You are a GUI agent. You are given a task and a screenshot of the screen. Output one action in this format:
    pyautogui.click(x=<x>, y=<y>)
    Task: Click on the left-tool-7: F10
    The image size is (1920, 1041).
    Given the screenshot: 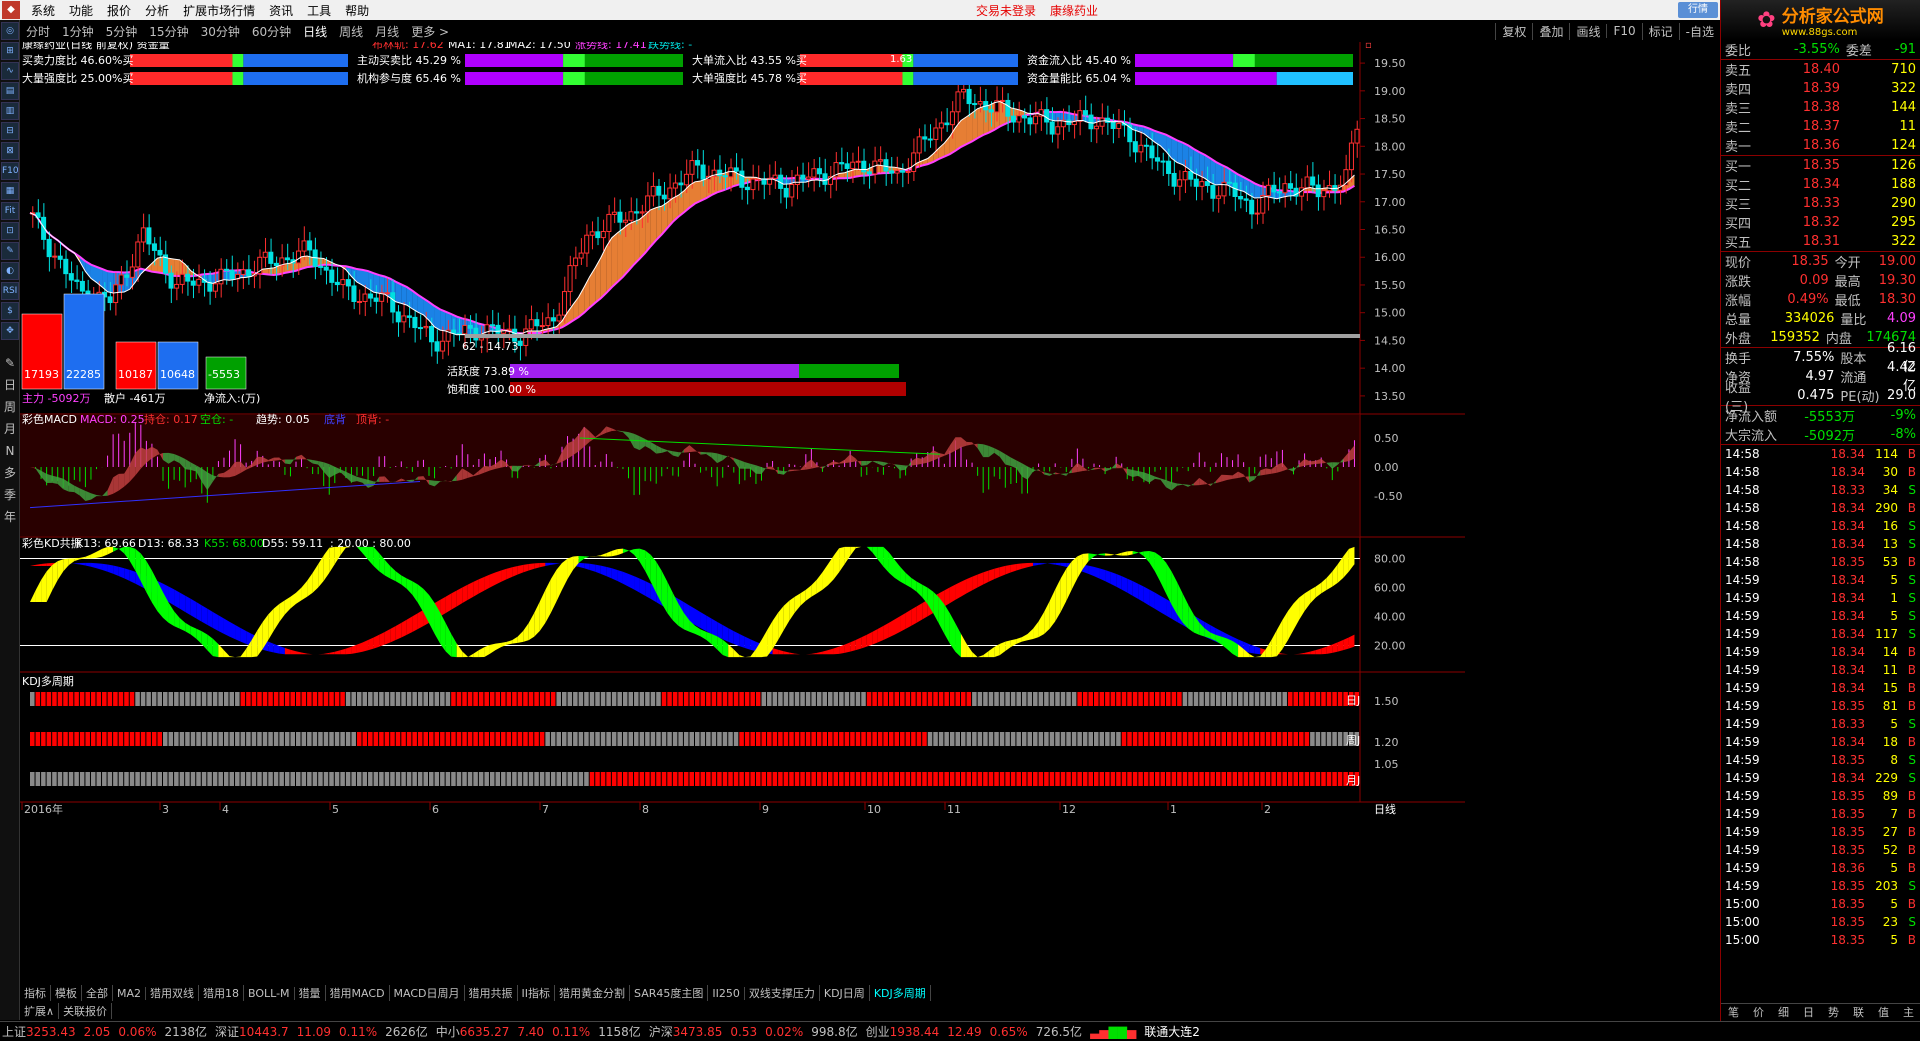 What is the action you would take?
    pyautogui.click(x=10, y=171)
    